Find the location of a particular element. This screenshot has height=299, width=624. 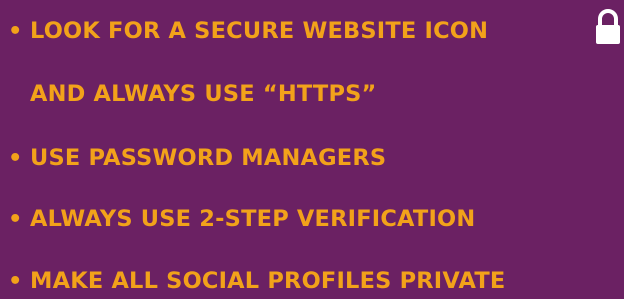

tip-line-3: • USE PASSWORD MANAGERS is located at coordinates (197, 158).